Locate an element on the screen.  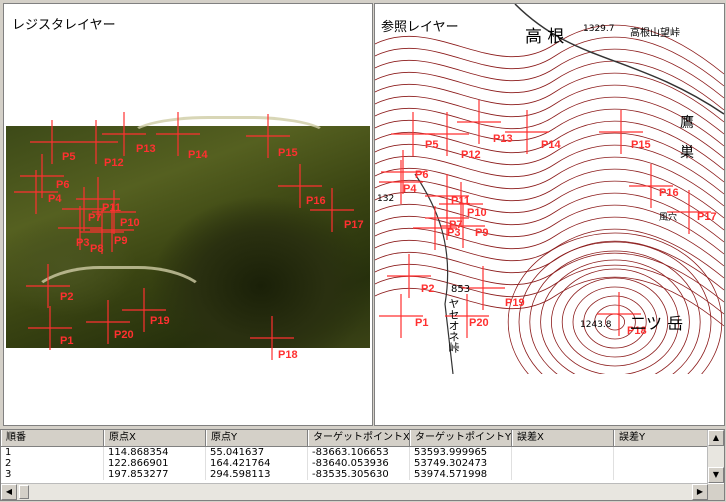
left-point-label: P10 is located at coordinates (130, 223).